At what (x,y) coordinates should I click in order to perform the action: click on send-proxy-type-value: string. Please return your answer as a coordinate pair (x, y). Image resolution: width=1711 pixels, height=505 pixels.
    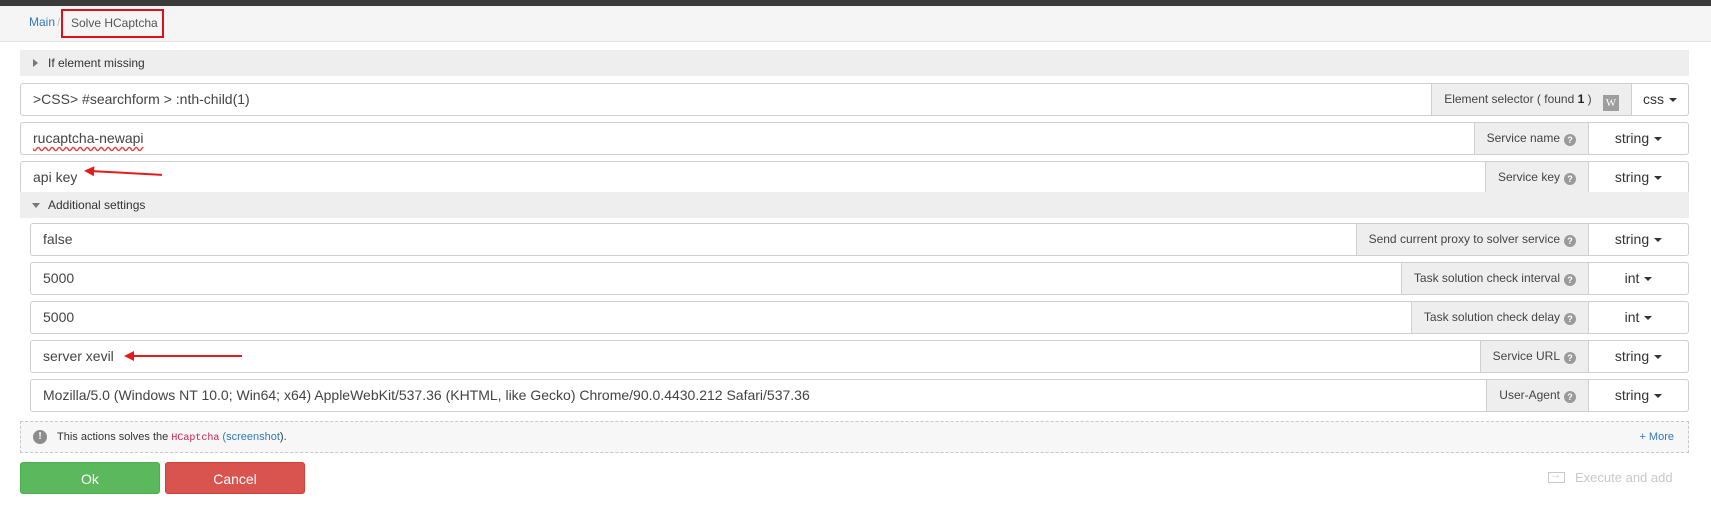
    Looking at the image, I should click on (1632, 239).